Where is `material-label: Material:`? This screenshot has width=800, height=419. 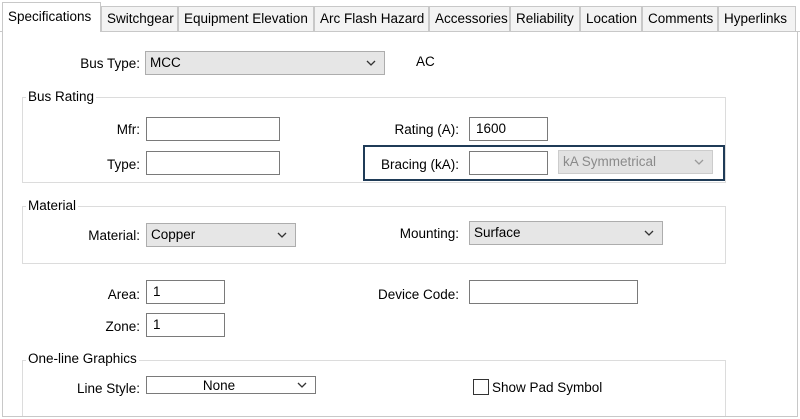
material-label: Material: is located at coordinates (114, 235).